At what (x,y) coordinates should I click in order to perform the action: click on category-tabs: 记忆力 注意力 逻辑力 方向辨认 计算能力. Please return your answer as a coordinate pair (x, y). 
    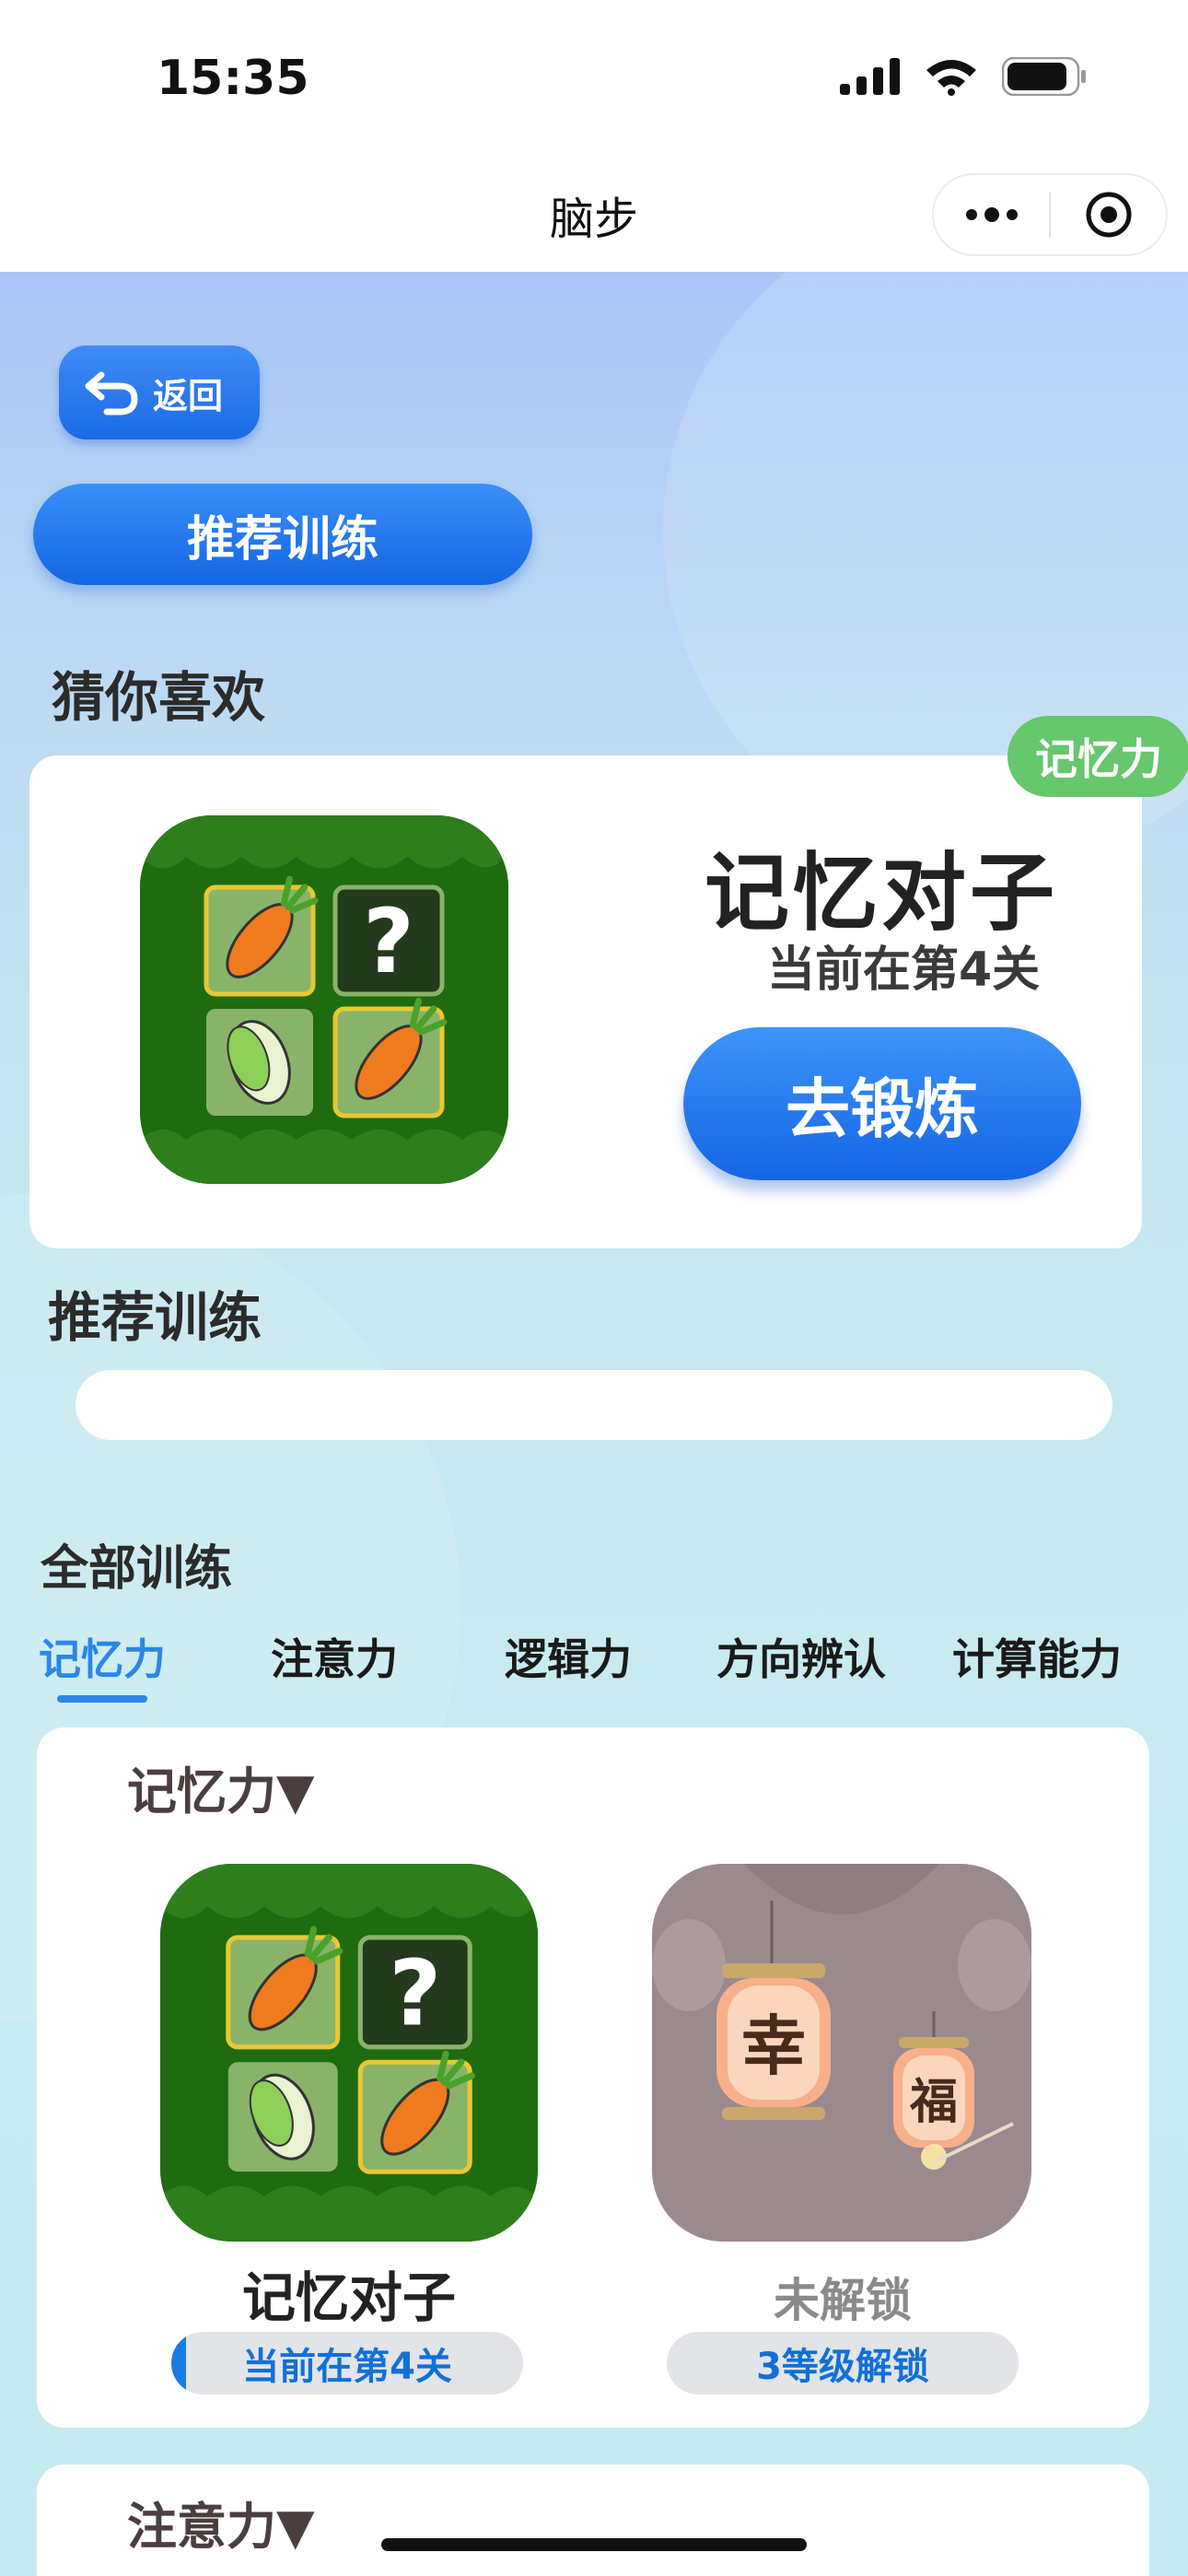
    Looking at the image, I should click on (594, 1663).